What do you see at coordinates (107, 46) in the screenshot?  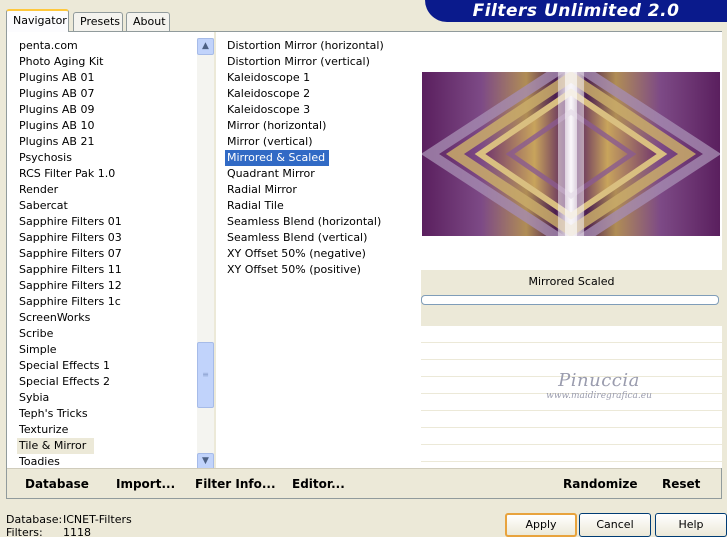 I see `category-item: penta.com` at bounding box center [107, 46].